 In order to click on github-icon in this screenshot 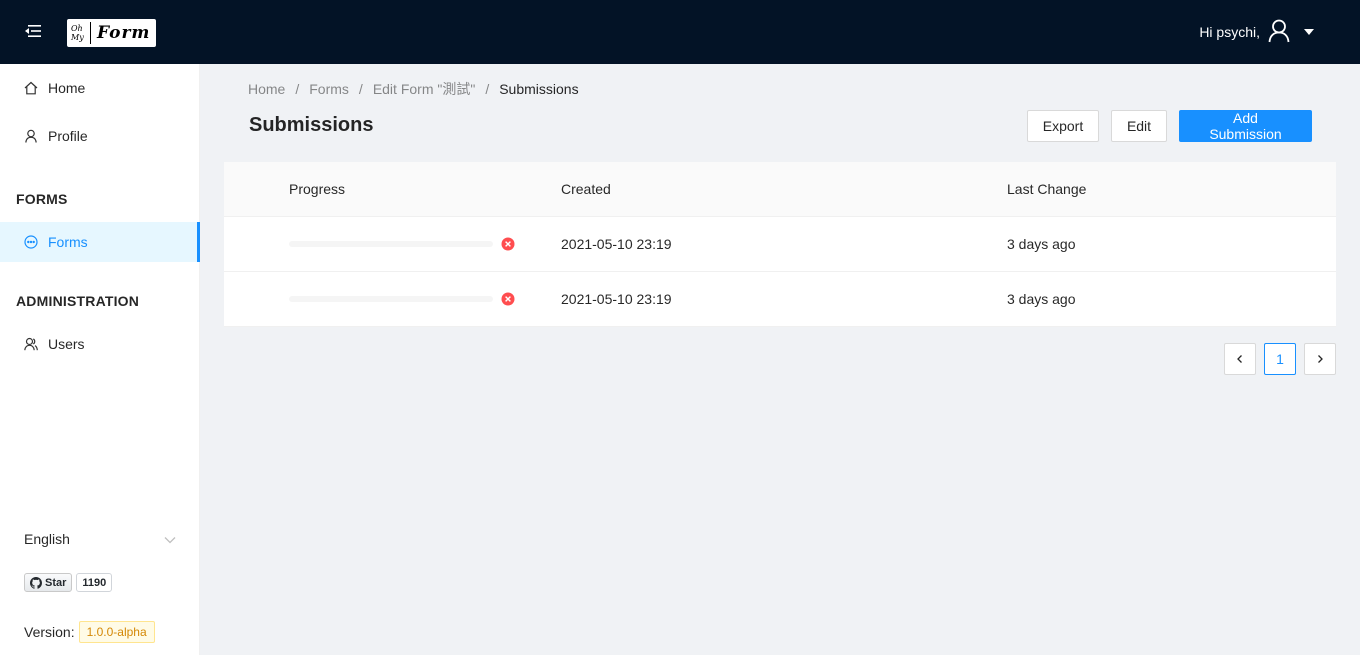, I will do `click(36, 582)`.